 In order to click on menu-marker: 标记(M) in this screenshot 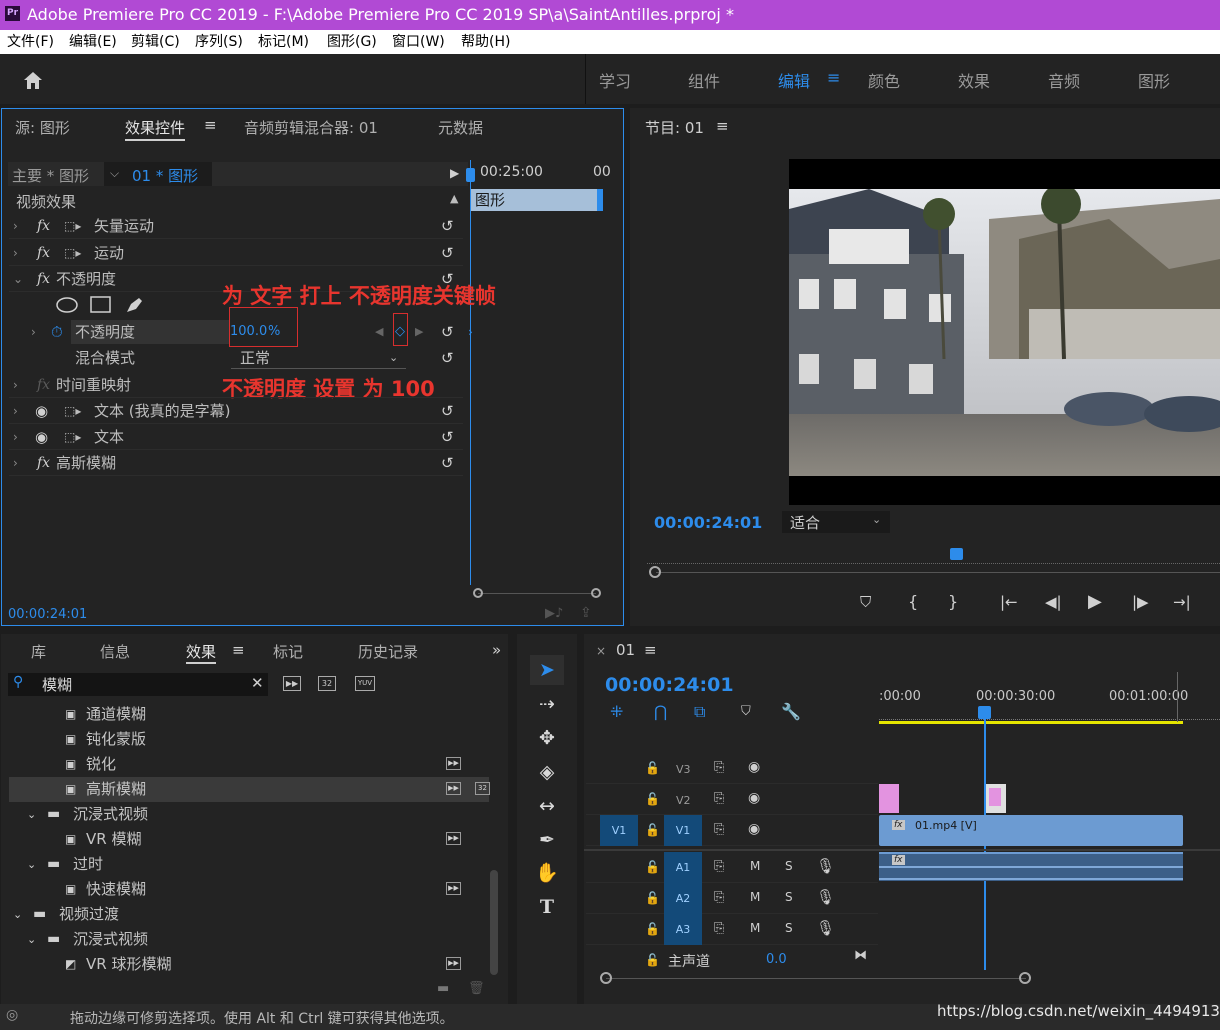, I will do `click(283, 42)`.